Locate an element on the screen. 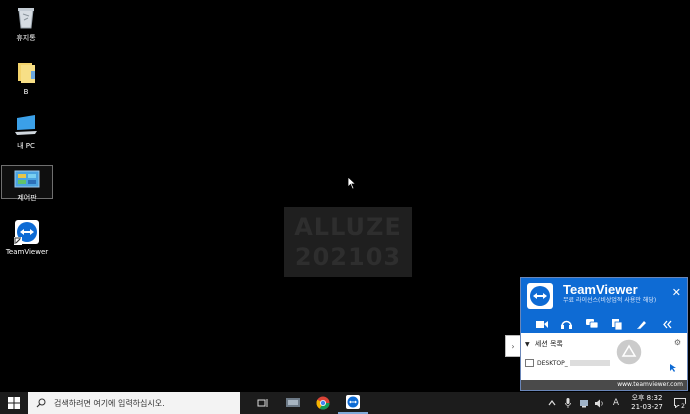  teamviewer-license-text: 무료 라이선스(비상업적 사용만 해당) is located at coordinates (610, 300).